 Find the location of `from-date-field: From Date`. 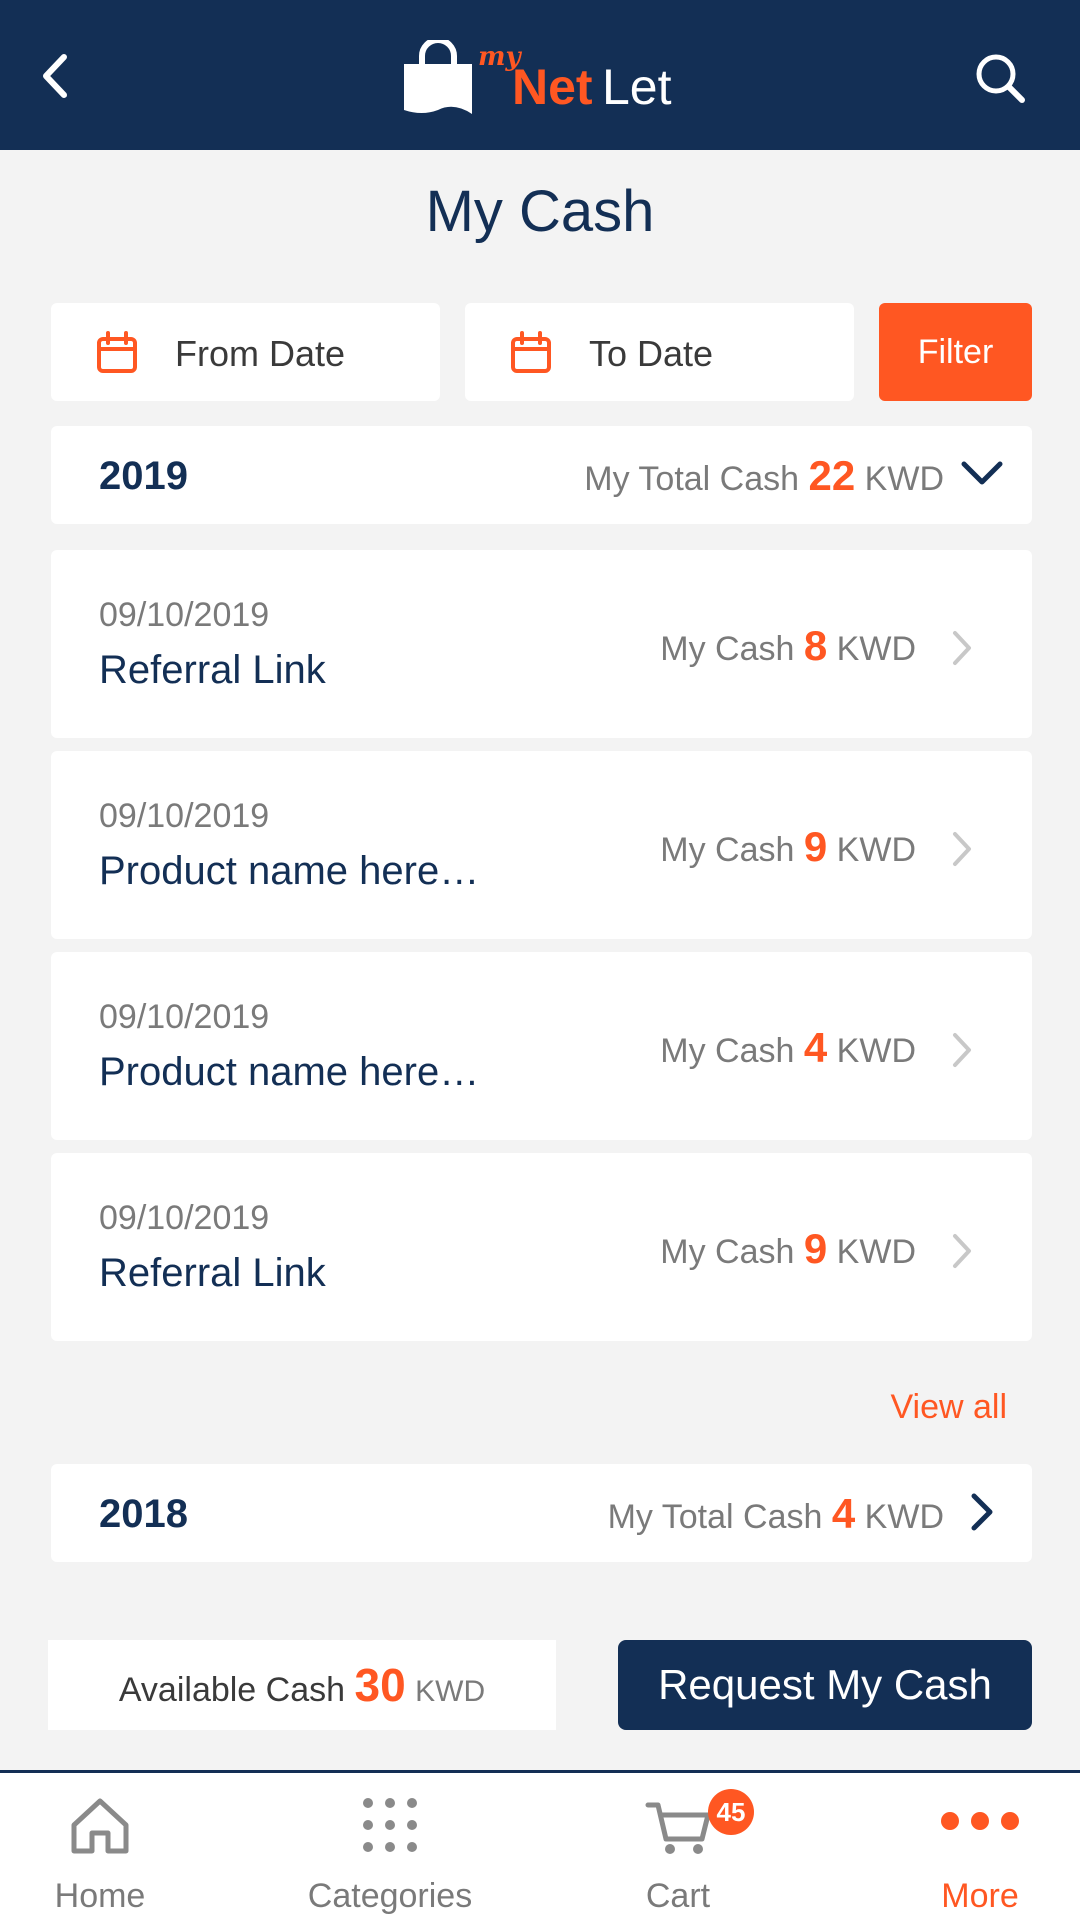

from-date-field: From Date is located at coordinates (245, 352).